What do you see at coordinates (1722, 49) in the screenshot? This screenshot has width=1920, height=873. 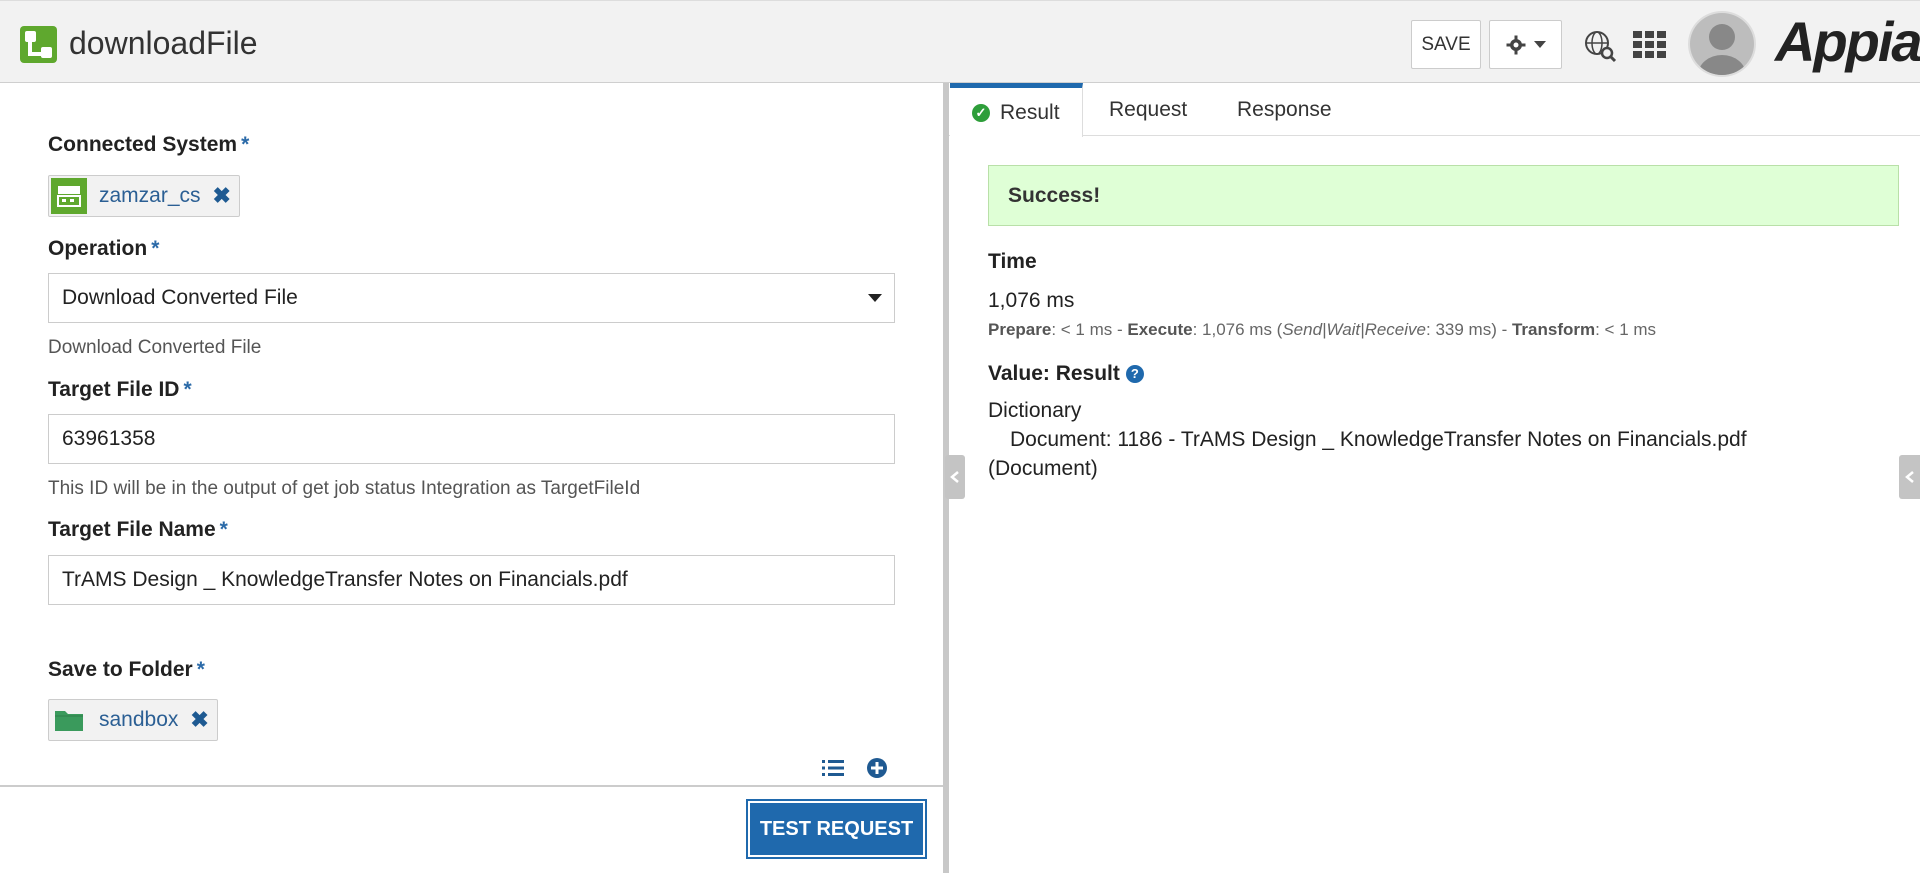 I see `user-silhouette-icon` at bounding box center [1722, 49].